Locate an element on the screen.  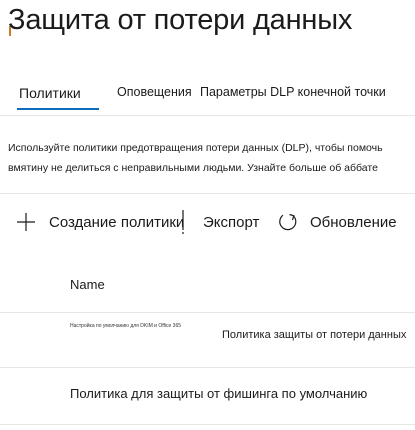
create-policy-button: Создание политики is located at coordinates (100, 222).